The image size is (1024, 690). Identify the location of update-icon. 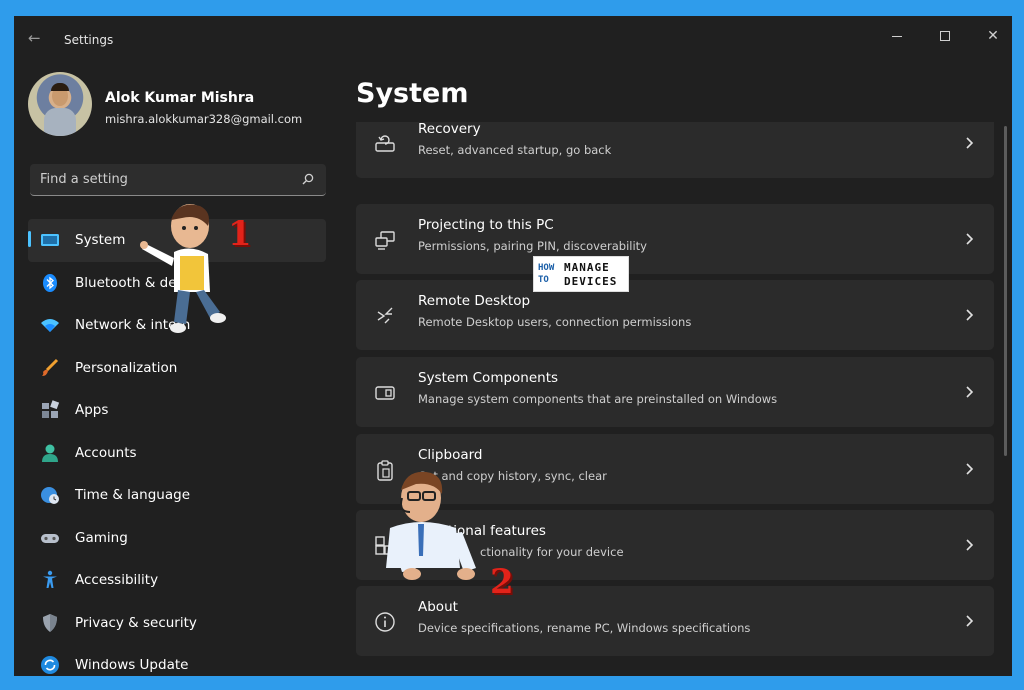
(50, 665).